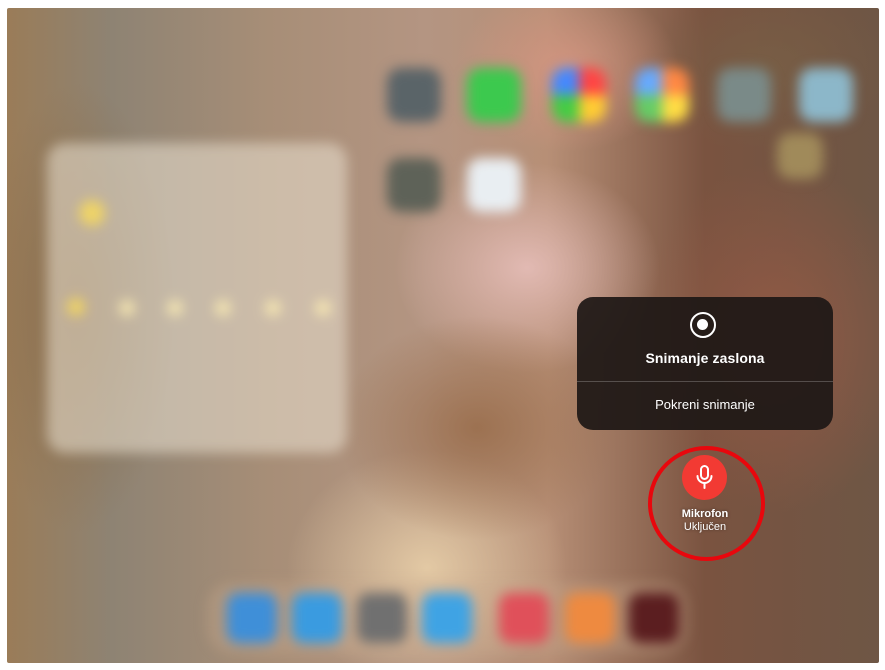 The width and height of the screenshot is (885, 670). I want to click on start-recording-button: Pokreni snimanje, so click(705, 406).